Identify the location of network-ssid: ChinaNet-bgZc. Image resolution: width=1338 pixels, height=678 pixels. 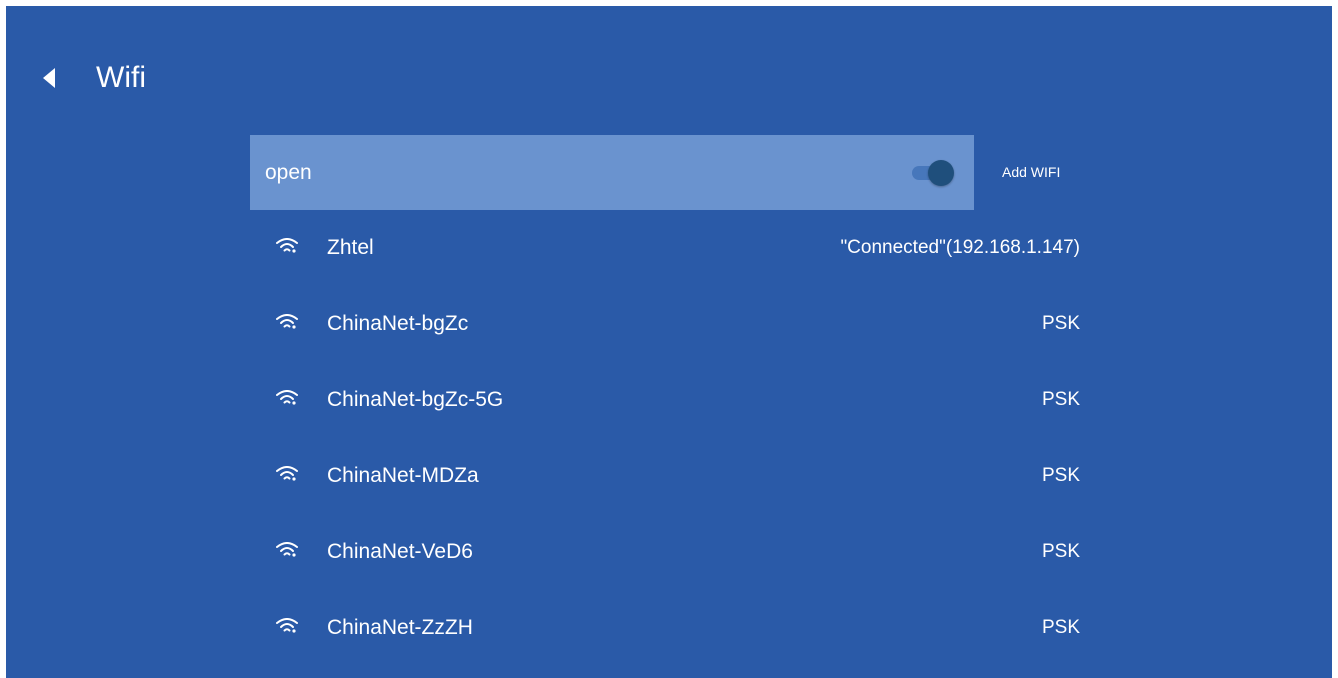
(398, 323).